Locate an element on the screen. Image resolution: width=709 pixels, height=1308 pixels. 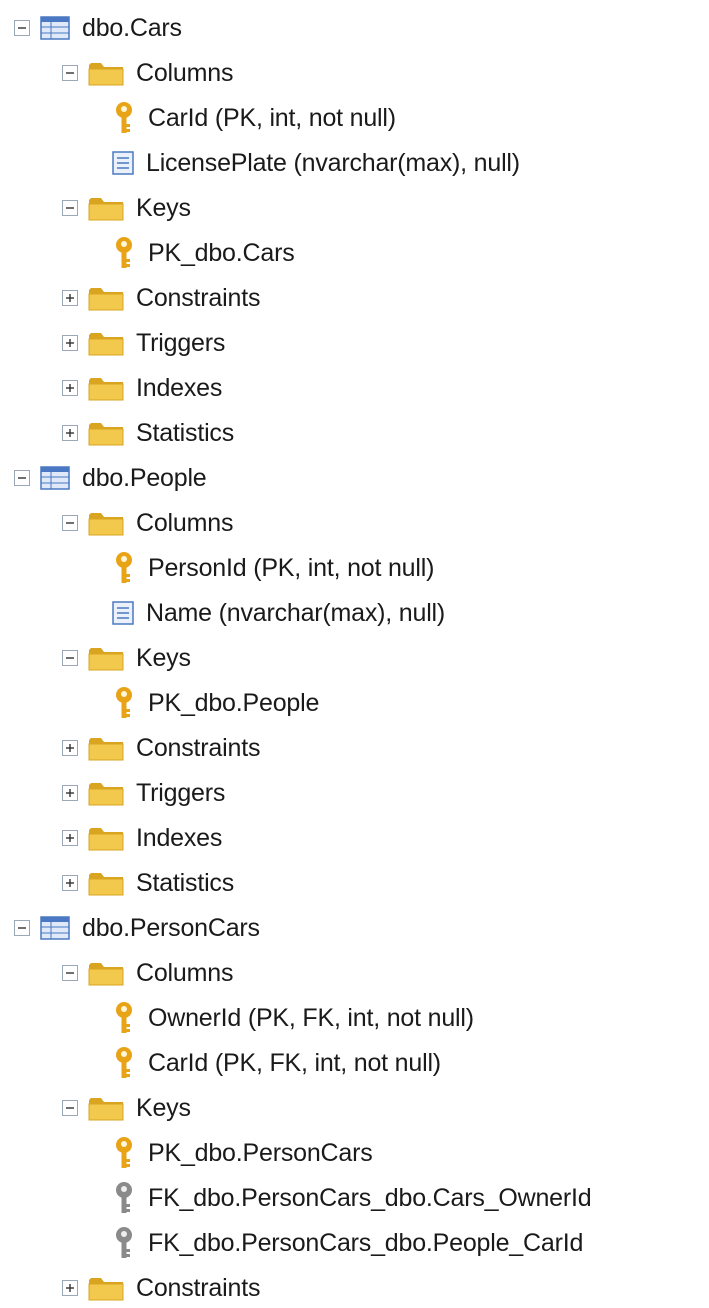
tree-node-label: FK_dbo.PersonCars_dbo.People_CarId is located at coordinates (366, 1243).